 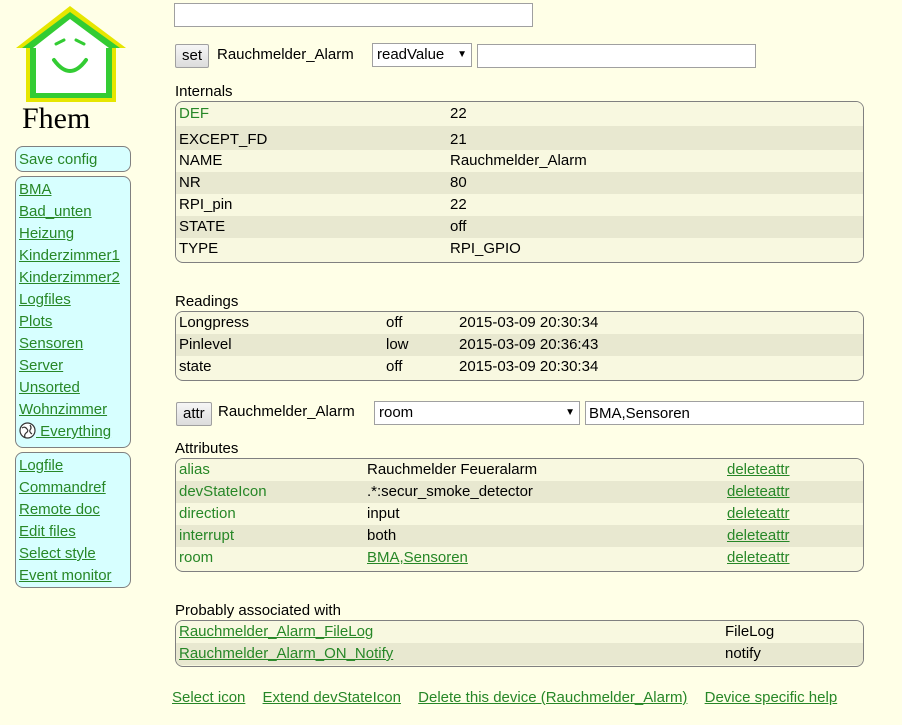 I want to click on attr-value-link: BMA,Sensoren, so click(x=417, y=558).